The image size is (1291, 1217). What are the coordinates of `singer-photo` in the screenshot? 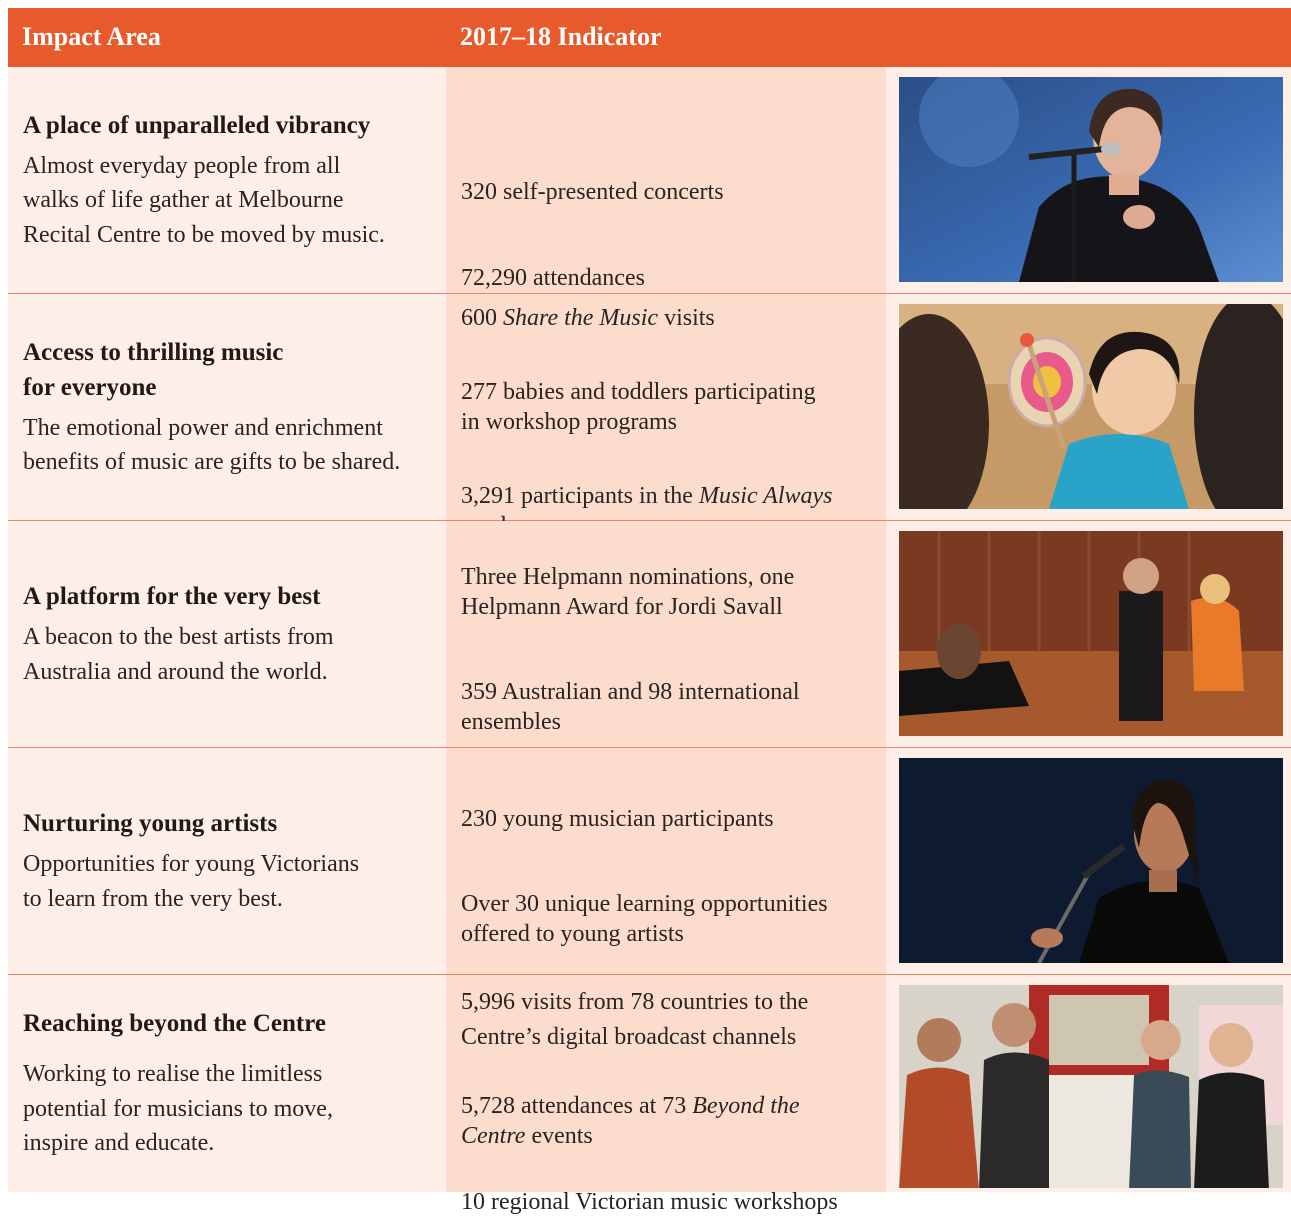 It's located at (1091, 179).